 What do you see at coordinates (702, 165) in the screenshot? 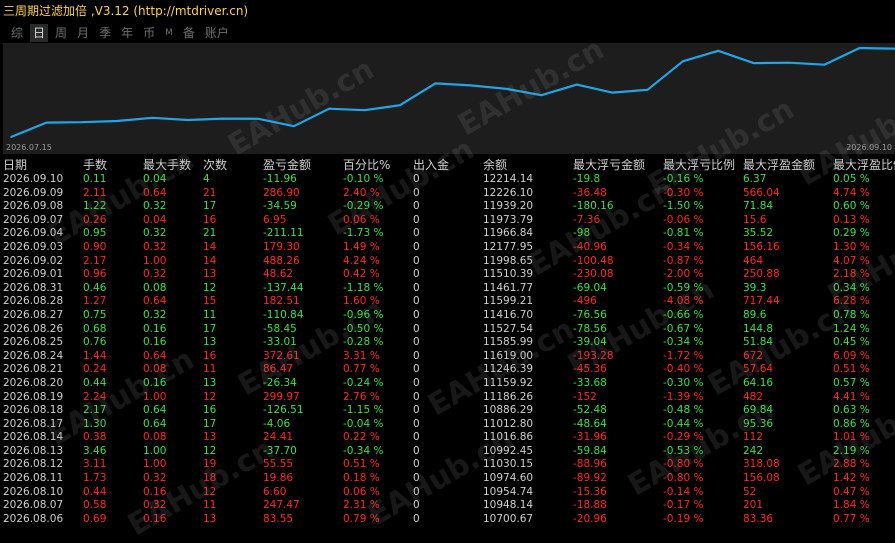
I see `column-header: 最大浮亏比例` at bounding box center [702, 165].